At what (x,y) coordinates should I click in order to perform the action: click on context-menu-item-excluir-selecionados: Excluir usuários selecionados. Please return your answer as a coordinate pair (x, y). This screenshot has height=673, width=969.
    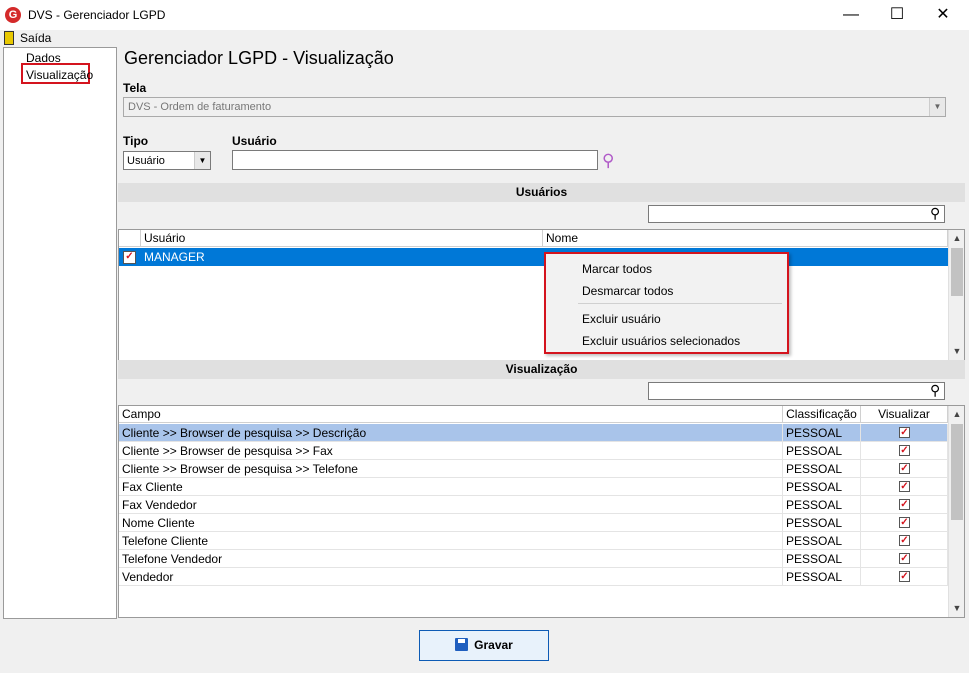
    Looking at the image, I should click on (661, 341).